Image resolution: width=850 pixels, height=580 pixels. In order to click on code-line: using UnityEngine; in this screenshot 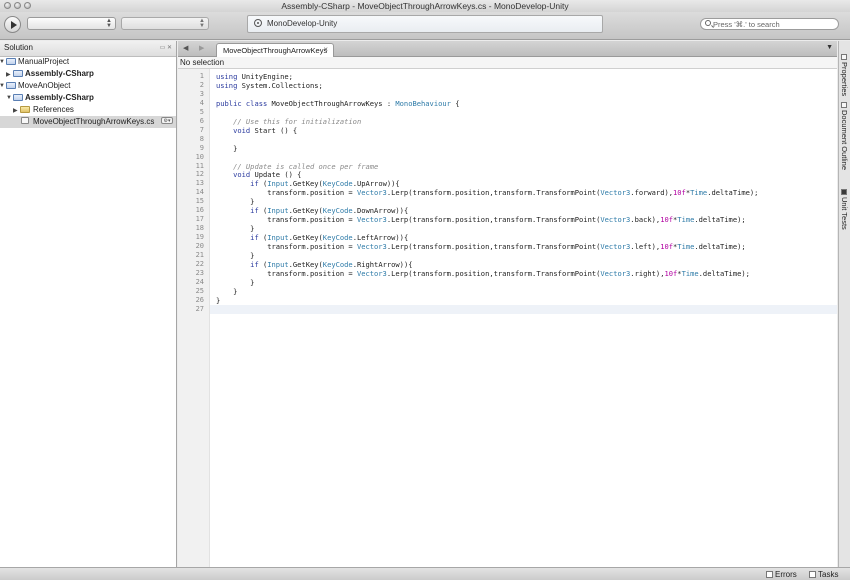, I will do `click(254, 76)`.